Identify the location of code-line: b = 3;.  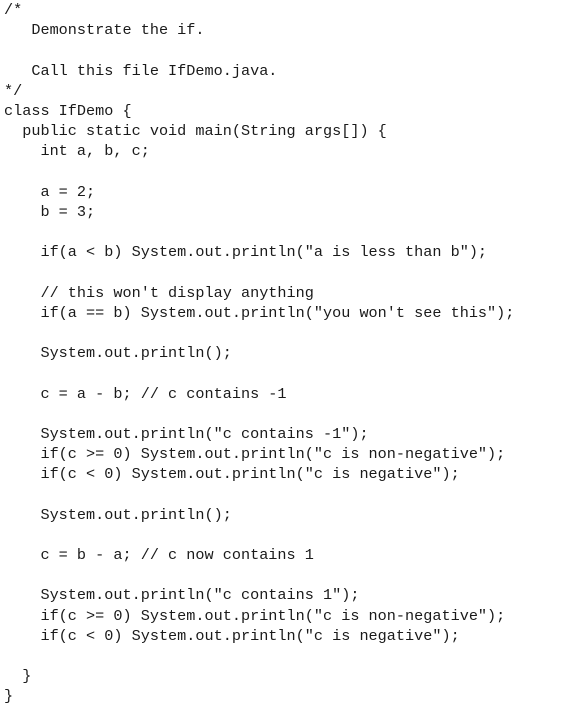
(50, 211).